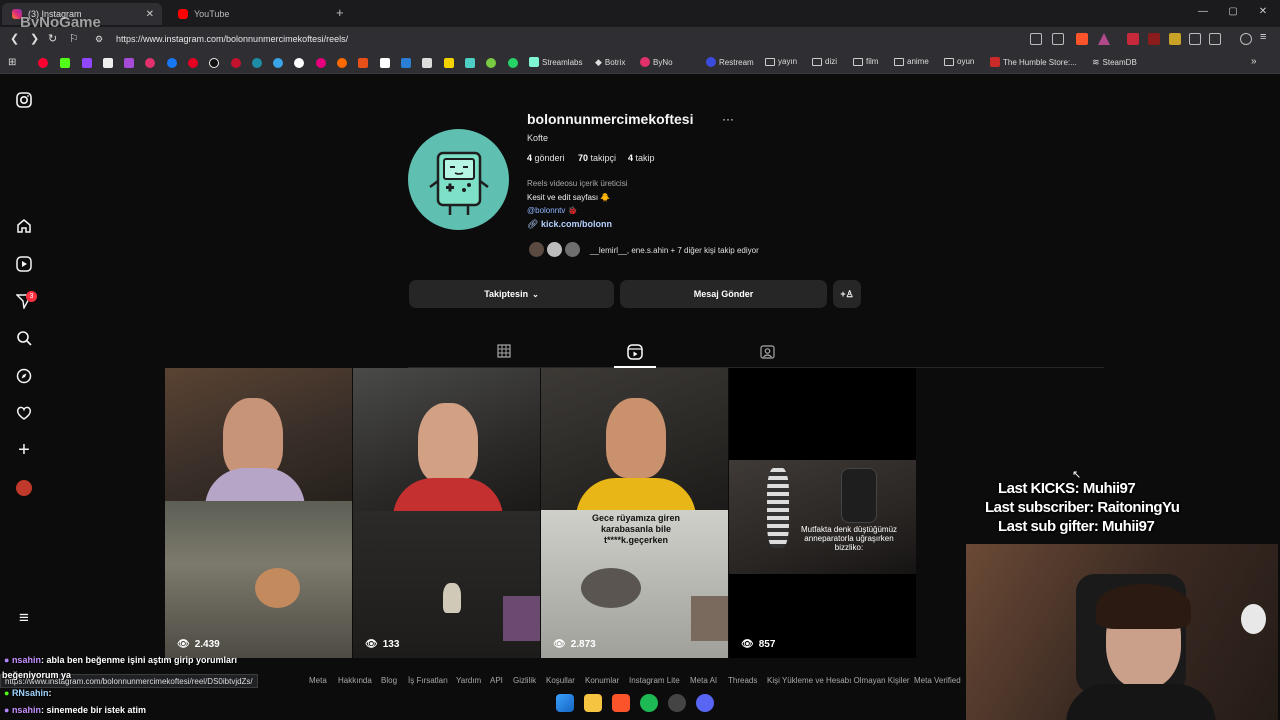  Describe the element at coordinates (150, 63) in the screenshot. I see `instagram-bookmark-icon` at that location.